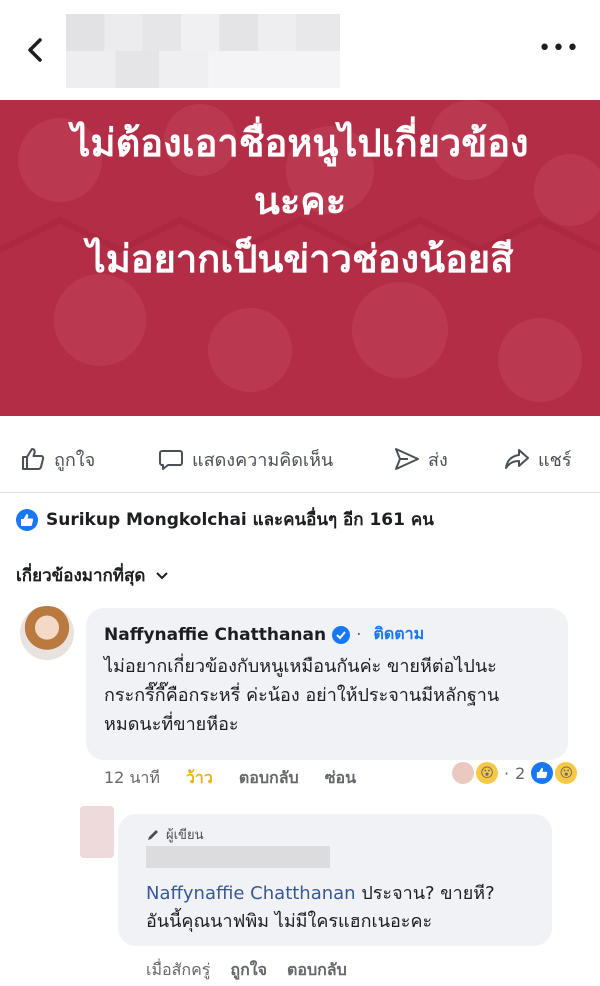  What do you see at coordinates (399, 634) in the screenshot?
I see `follow-link: ติดตาม` at bounding box center [399, 634].